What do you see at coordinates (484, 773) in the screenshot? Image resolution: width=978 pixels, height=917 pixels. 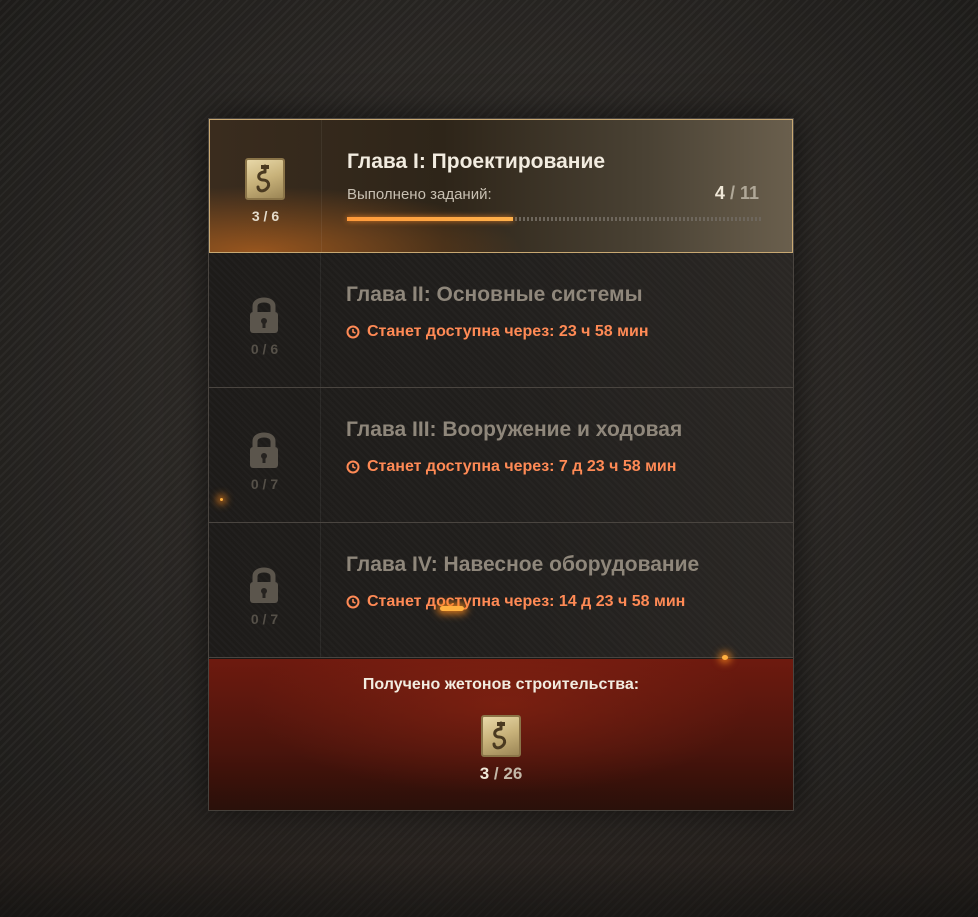 I see `summary-current: 3` at bounding box center [484, 773].